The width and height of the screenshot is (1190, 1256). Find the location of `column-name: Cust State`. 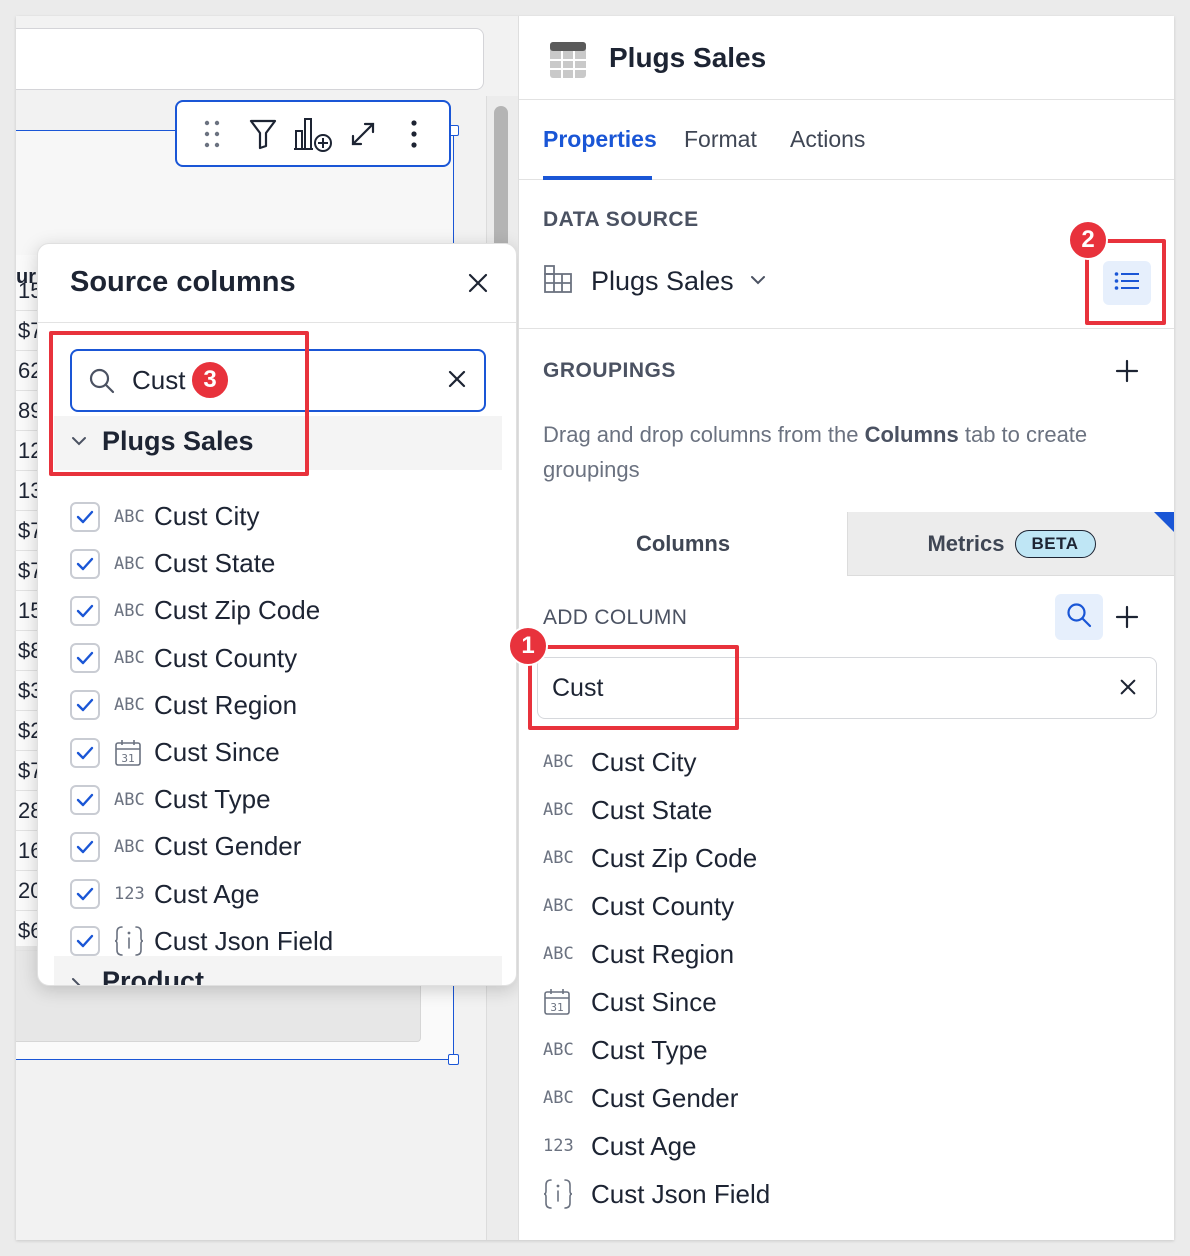

column-name: Cust State is located at coordinates (215, 563).